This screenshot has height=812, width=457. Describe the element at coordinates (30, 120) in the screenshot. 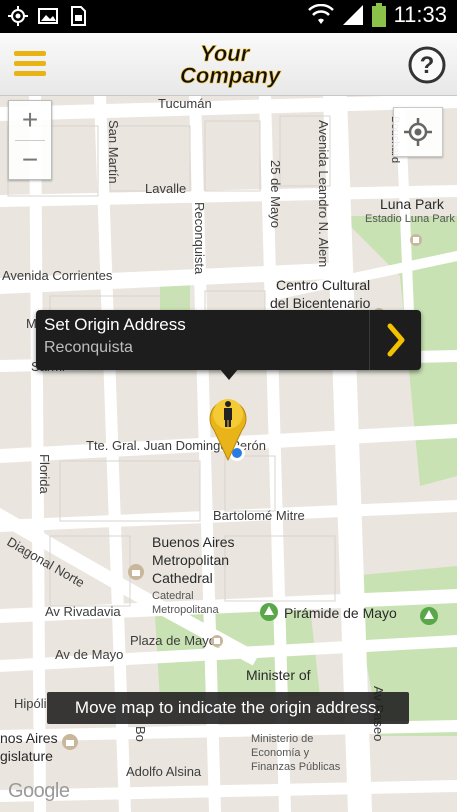

I see `zoom-in-button: +` at that location.